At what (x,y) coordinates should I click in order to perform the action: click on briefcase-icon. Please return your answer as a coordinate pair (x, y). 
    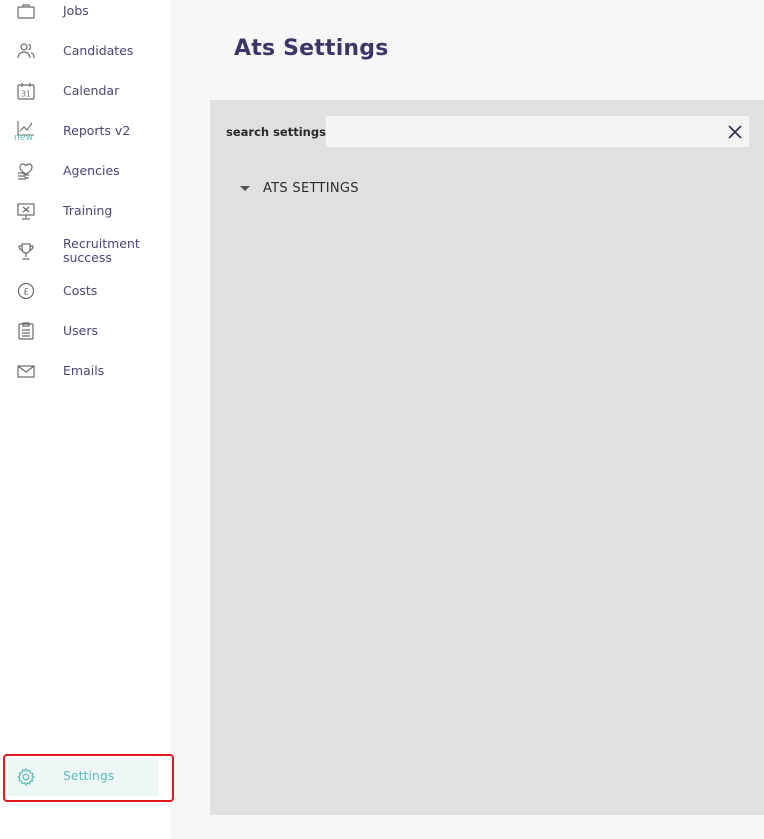
    Looking at the image, I should click on (26, 11).